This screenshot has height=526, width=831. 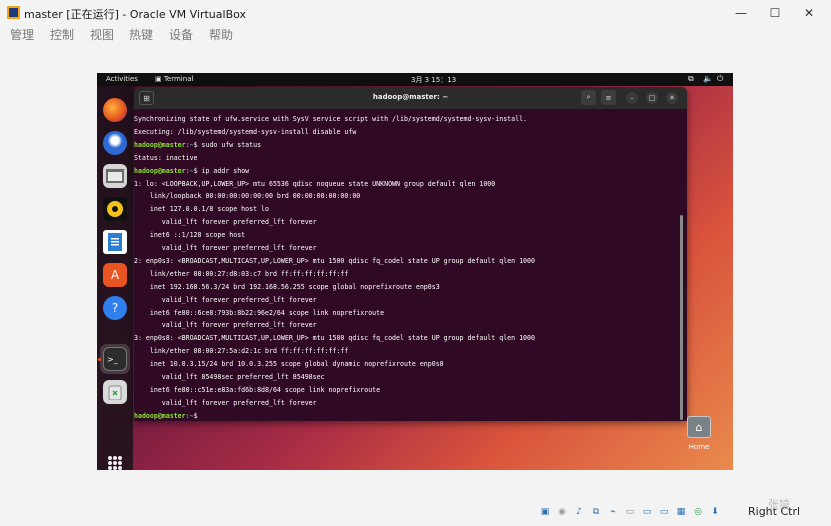 I want to click on menu-devices: 设备, so click(x=181, y=34).